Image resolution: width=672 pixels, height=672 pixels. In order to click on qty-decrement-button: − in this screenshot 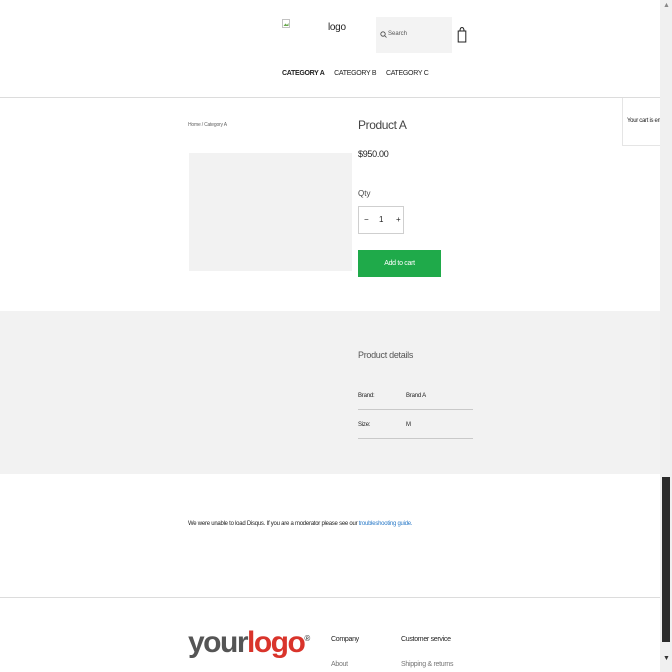, I will do `click(366, 219)`.